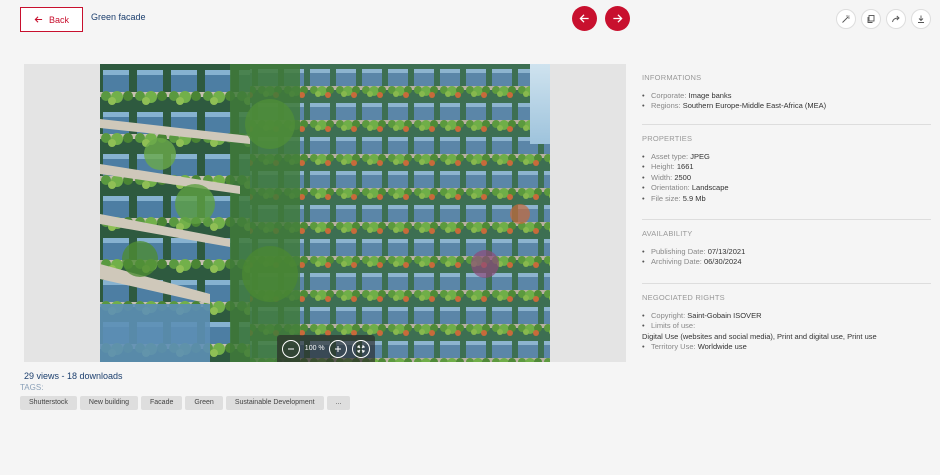 Image resolution: width=940 pixels, height=475 pixels. What do you see at coordinates (786, 167) in the screenshot?
I see `height-row: Height: 1661` at bounding box center [786, 167].